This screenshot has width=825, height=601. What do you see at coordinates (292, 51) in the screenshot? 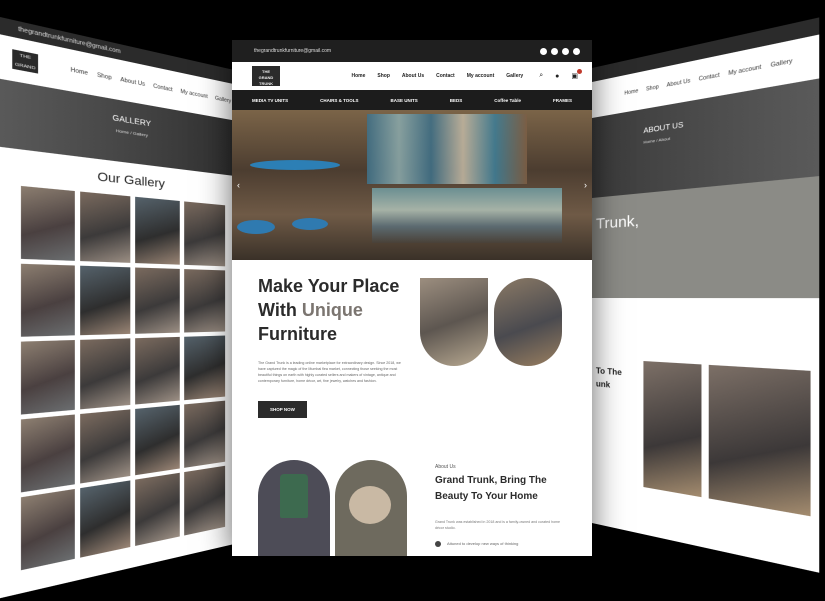
I see `contact-email: thegrandtrunkfurniture@gmail.com` at bounding box center [292, 51].